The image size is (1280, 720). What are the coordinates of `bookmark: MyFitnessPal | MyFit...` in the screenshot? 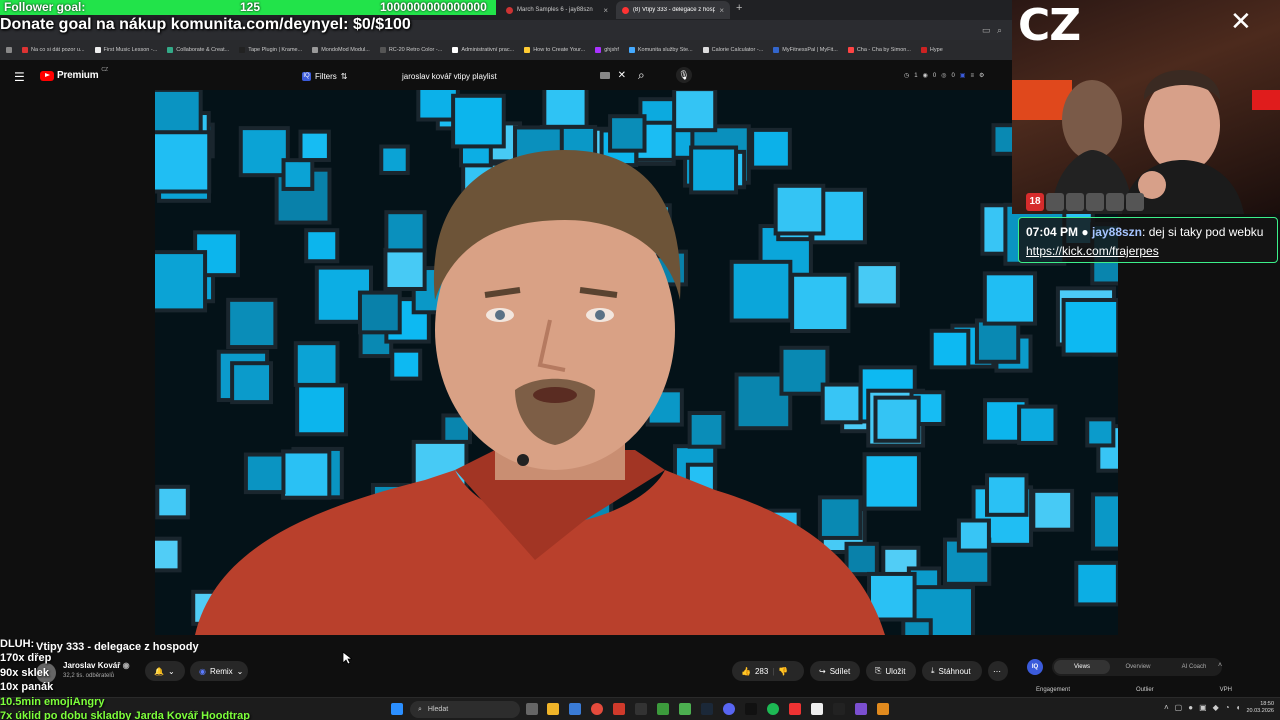 It's located at (805, 50).